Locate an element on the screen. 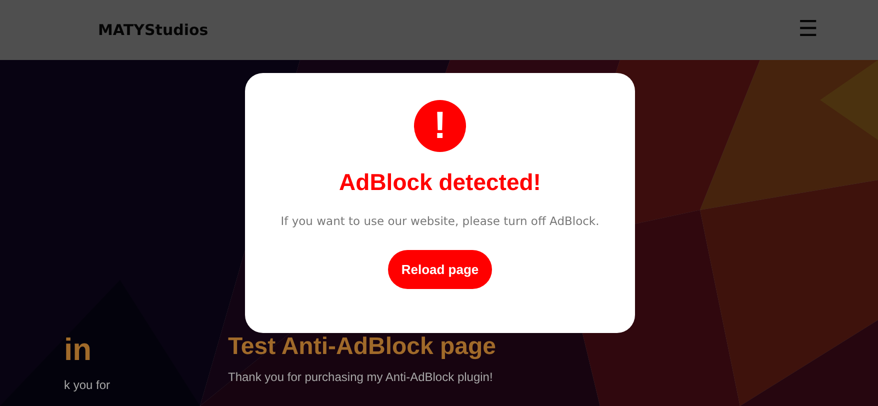 The width and height of the screenshot is (878, 406). section-heading: Test Anti-AdBlock page is located at coordinates (362, 347).